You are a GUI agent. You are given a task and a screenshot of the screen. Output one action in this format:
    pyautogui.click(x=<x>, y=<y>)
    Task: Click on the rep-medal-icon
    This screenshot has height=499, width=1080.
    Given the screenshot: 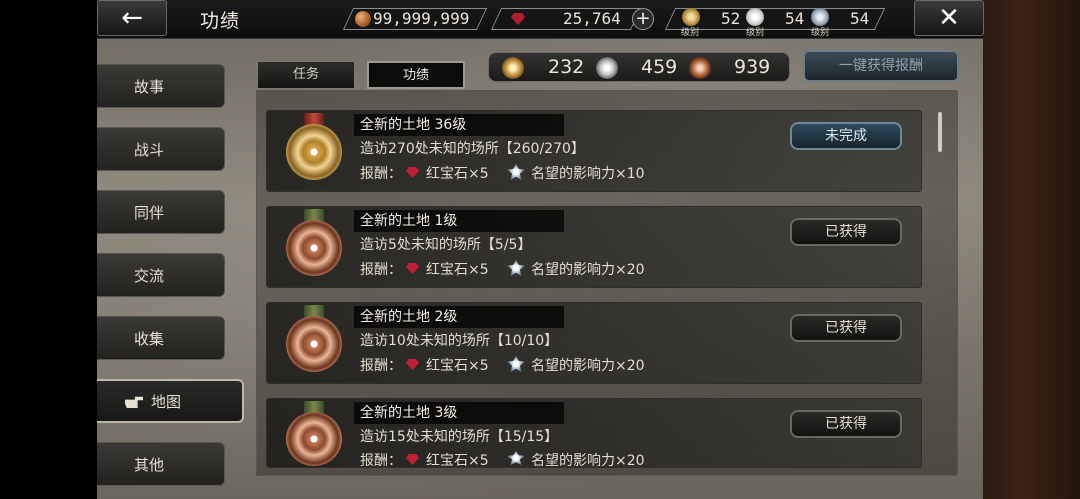 What is the action you would take?
    pyautogui.click(x=820, y=17)
    